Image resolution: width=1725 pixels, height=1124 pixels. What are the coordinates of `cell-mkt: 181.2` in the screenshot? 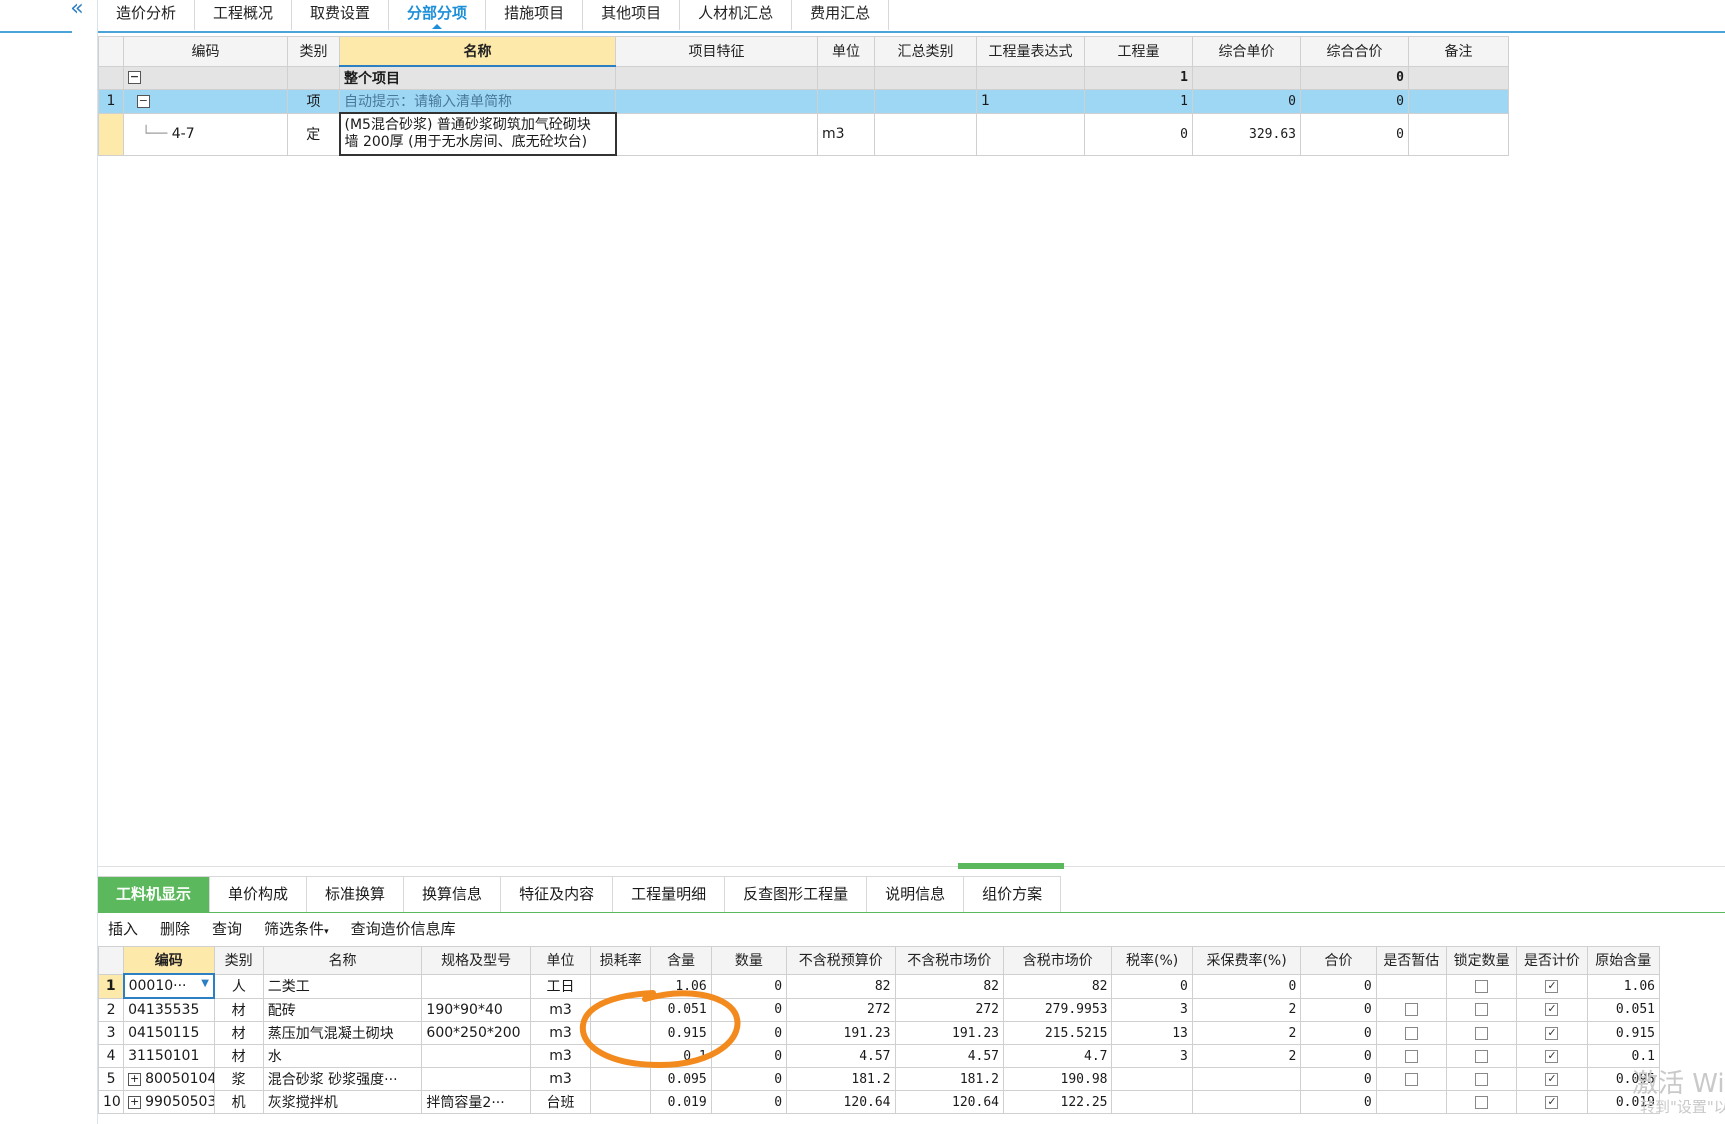 It's located at (949, 1079).